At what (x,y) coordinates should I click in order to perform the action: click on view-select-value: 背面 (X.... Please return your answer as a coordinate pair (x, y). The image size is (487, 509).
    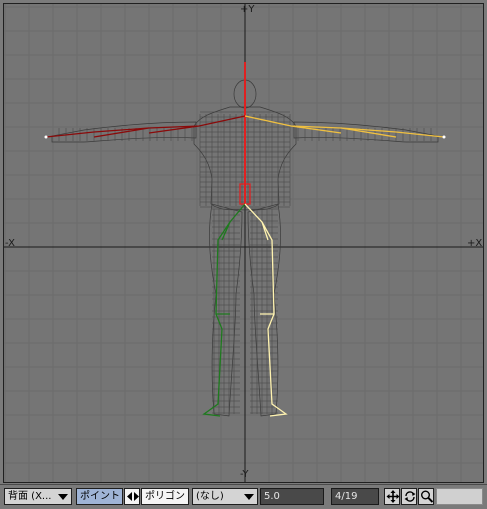
    Looking at the image, I should click on (30, 496).